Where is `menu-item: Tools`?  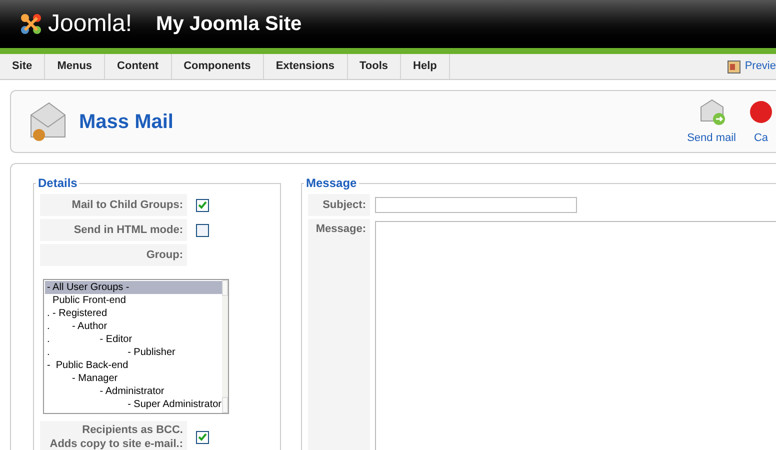
menu-item: Tools is located at coordinates (375, 66).